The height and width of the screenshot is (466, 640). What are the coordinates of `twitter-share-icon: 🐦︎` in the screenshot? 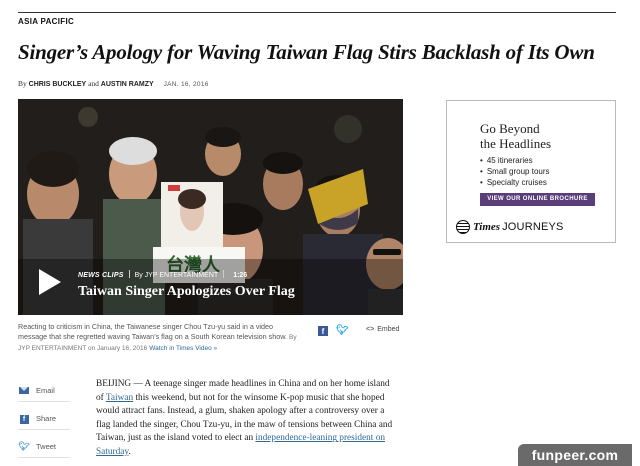 It's located at (342, 331).